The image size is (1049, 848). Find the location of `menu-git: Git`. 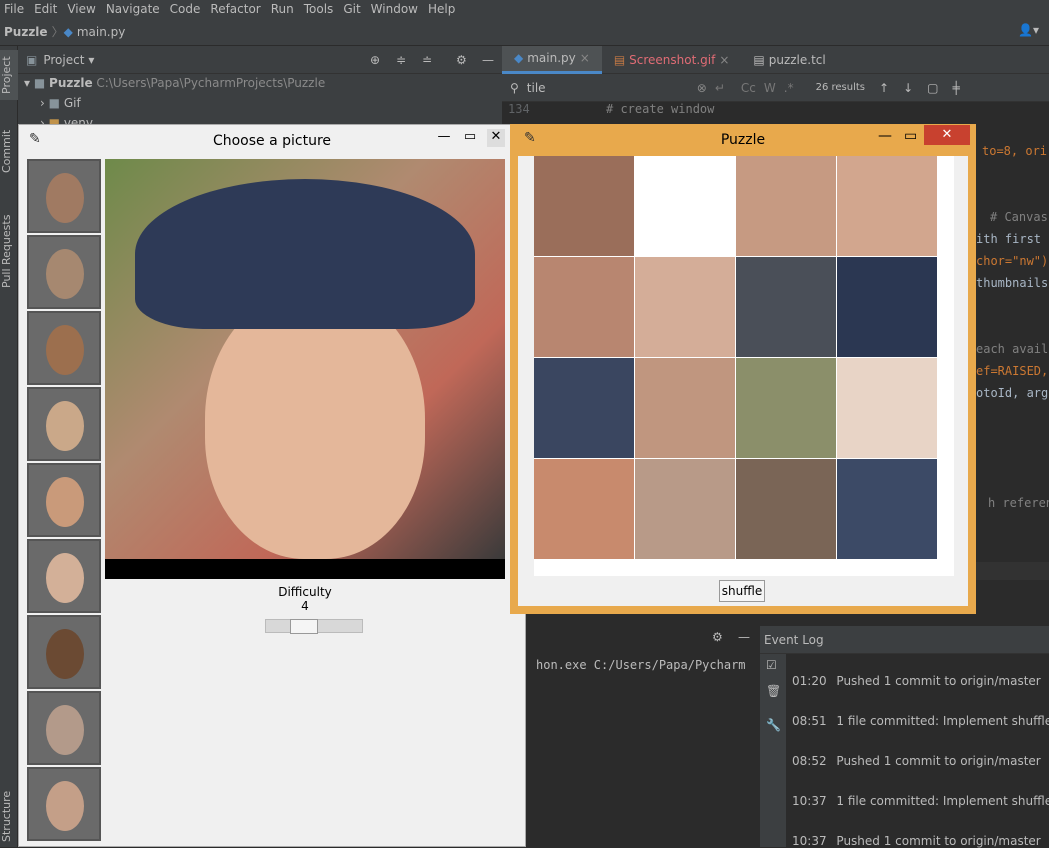

menu-git: Git is located at coordinates (352, 9).